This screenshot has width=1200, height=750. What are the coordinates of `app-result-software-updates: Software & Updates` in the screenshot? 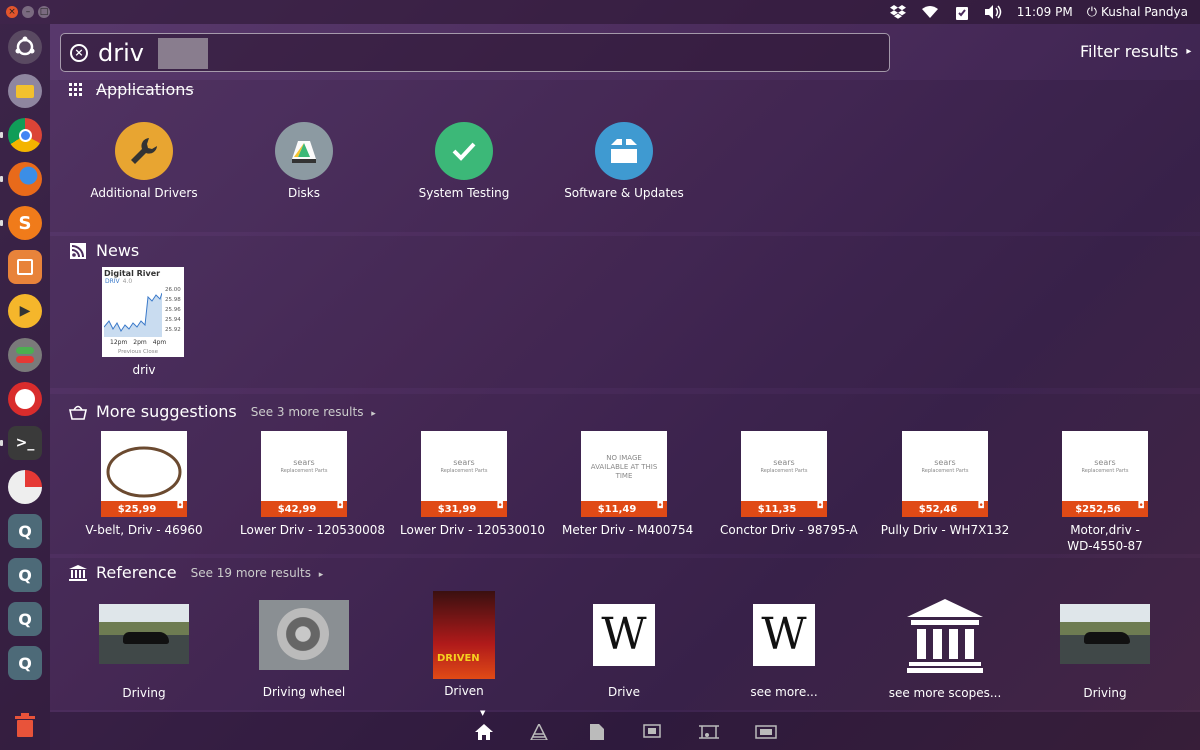 It's located at (624, 161).